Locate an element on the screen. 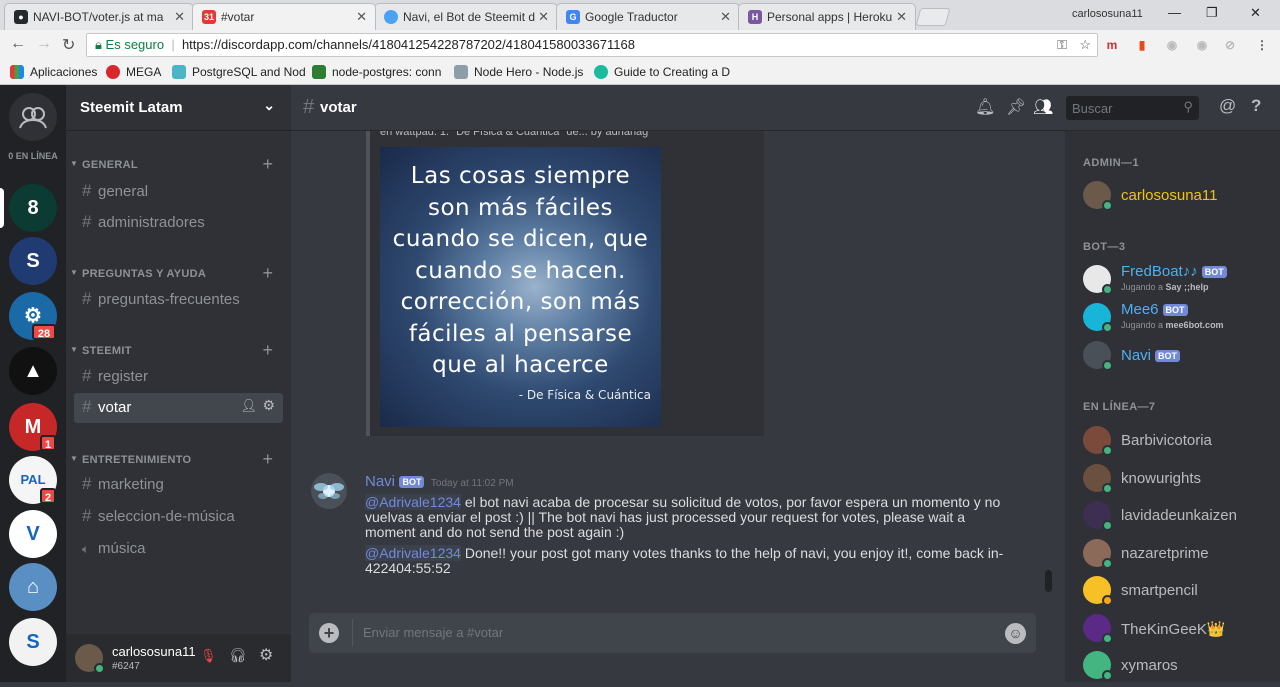 Image resolution: width=1280 pixels, height=687 pixels. channel-general: # general is located at coordinates (178, 192).